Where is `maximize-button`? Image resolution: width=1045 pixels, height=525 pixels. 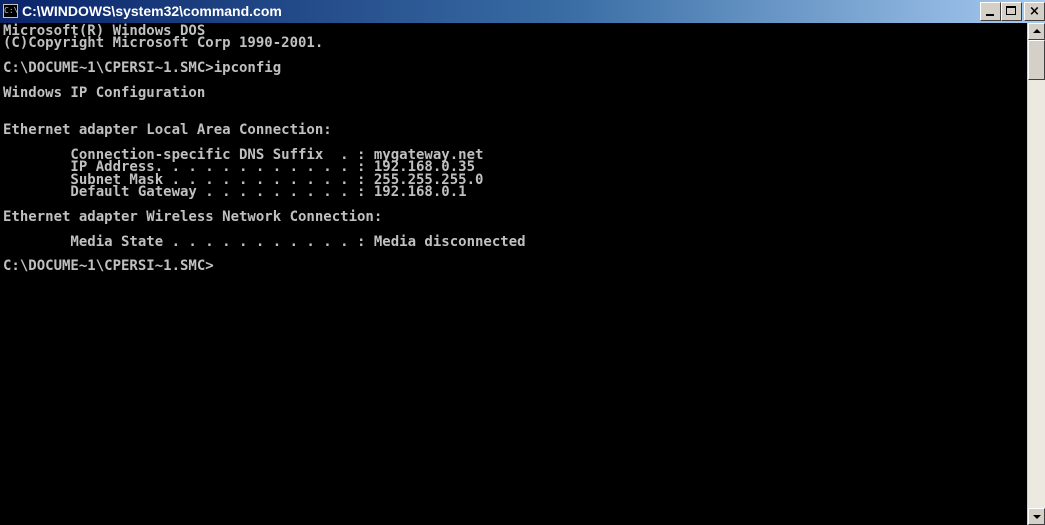
maximize-button is located at coordinates (1011, 11).